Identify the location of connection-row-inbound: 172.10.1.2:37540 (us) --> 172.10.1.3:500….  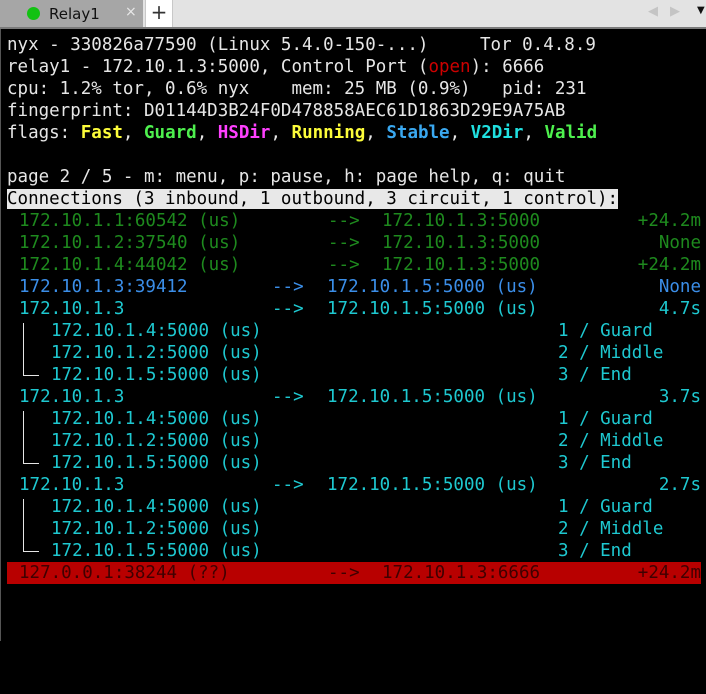
(354, 243).